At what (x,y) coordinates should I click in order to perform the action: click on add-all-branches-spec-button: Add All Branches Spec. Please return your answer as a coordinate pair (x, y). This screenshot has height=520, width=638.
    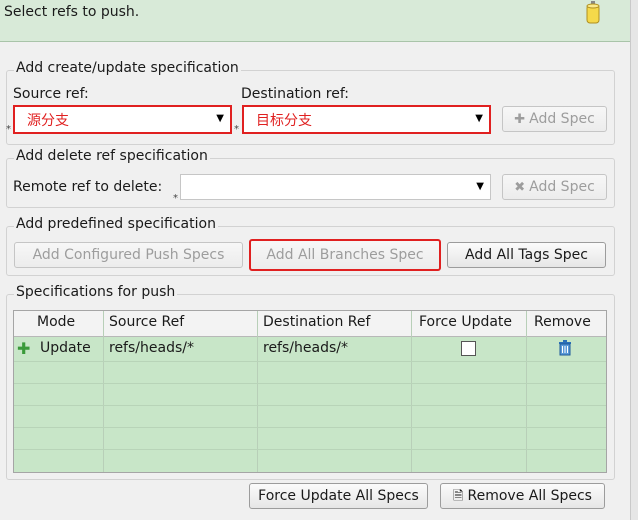
    Looking at the image, I should click on (345, 255).